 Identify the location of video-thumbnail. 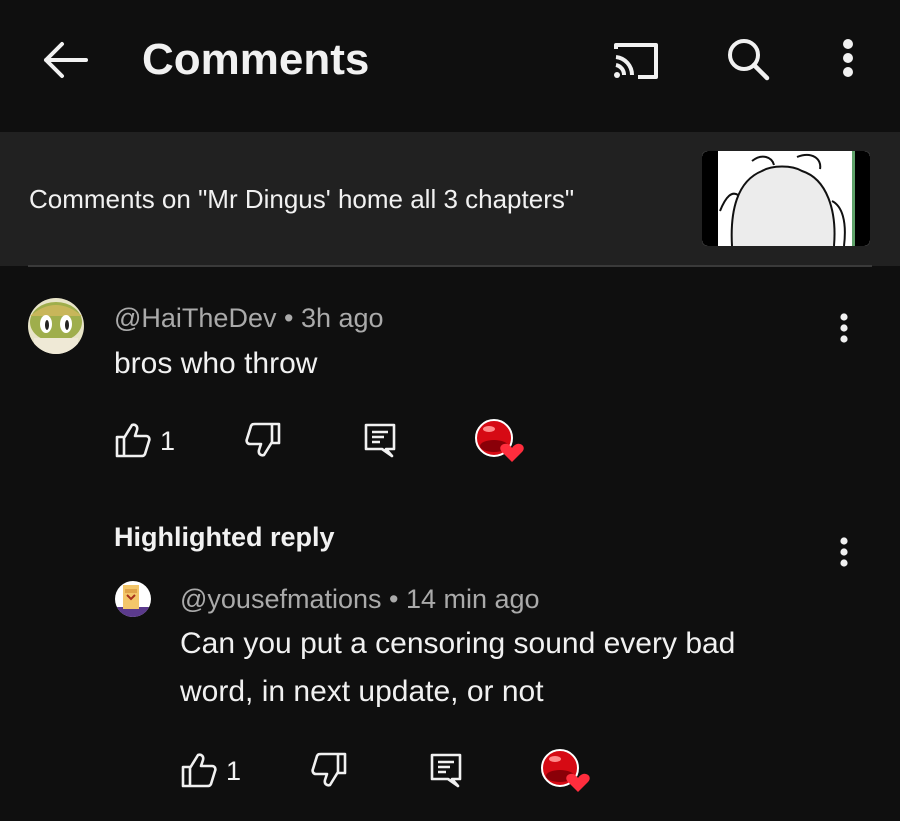
(786, 198).